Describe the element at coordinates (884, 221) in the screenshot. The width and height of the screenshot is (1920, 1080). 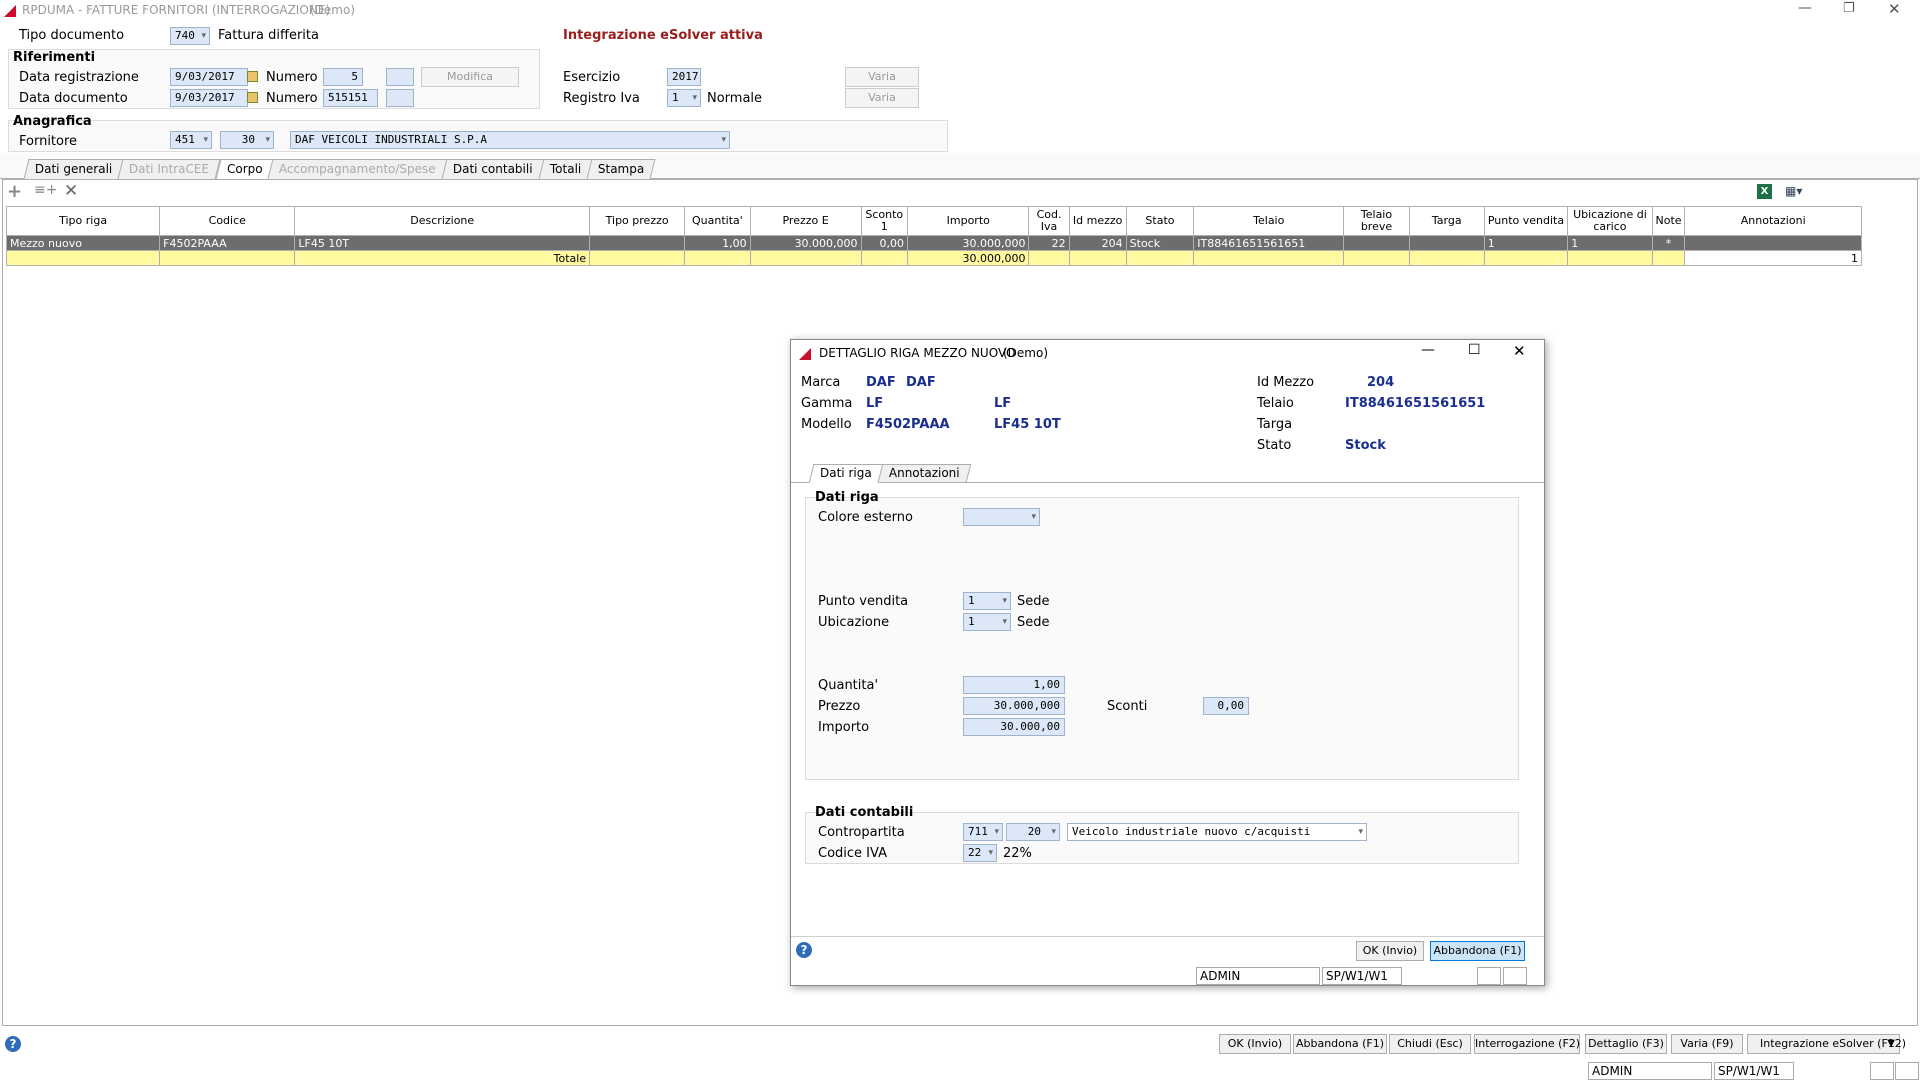
I see `col-sconto: Sconto 1` at that location.